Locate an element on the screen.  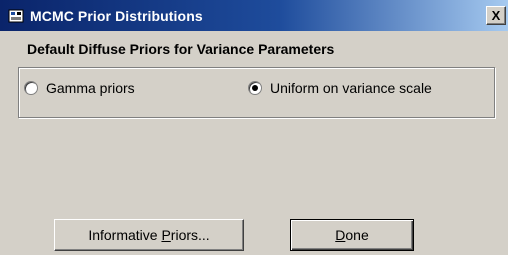
window-title: MCMC Prior Distributions is located at coordinates (116, 15).